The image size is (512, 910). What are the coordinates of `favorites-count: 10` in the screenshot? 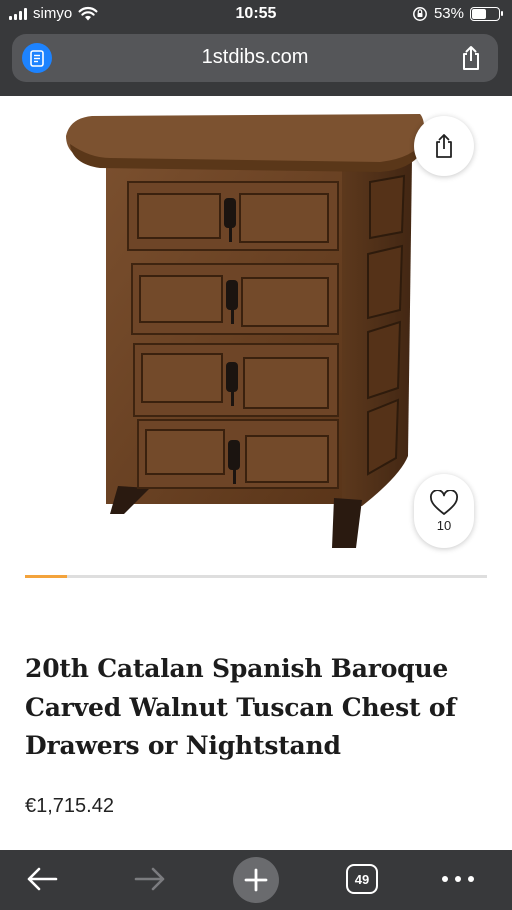 It's located at (444, 525).